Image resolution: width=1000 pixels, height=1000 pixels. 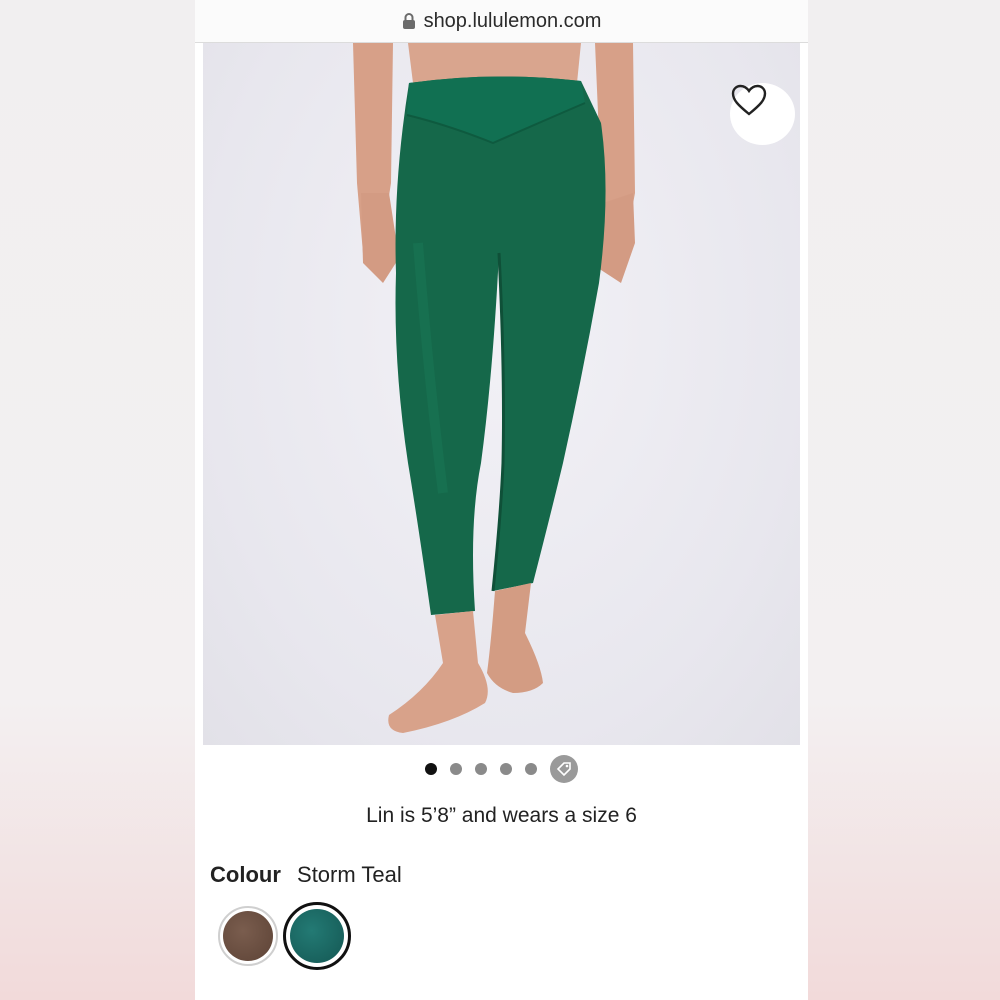 I want to click on colour-selection-label: Colour Storm Teal, so click(x=306, y=875).